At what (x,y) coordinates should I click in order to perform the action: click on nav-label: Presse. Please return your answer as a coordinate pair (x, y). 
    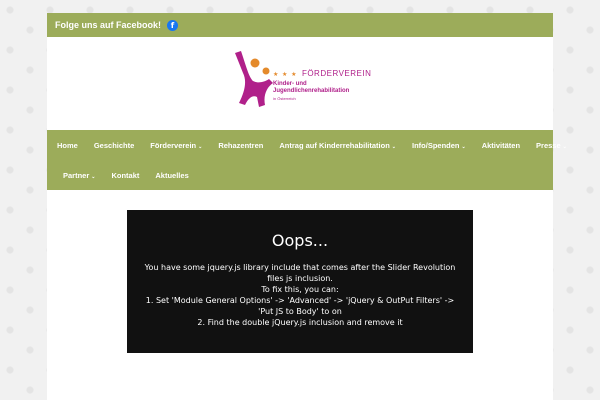
    Looking at the image, I should click on (548, 145).